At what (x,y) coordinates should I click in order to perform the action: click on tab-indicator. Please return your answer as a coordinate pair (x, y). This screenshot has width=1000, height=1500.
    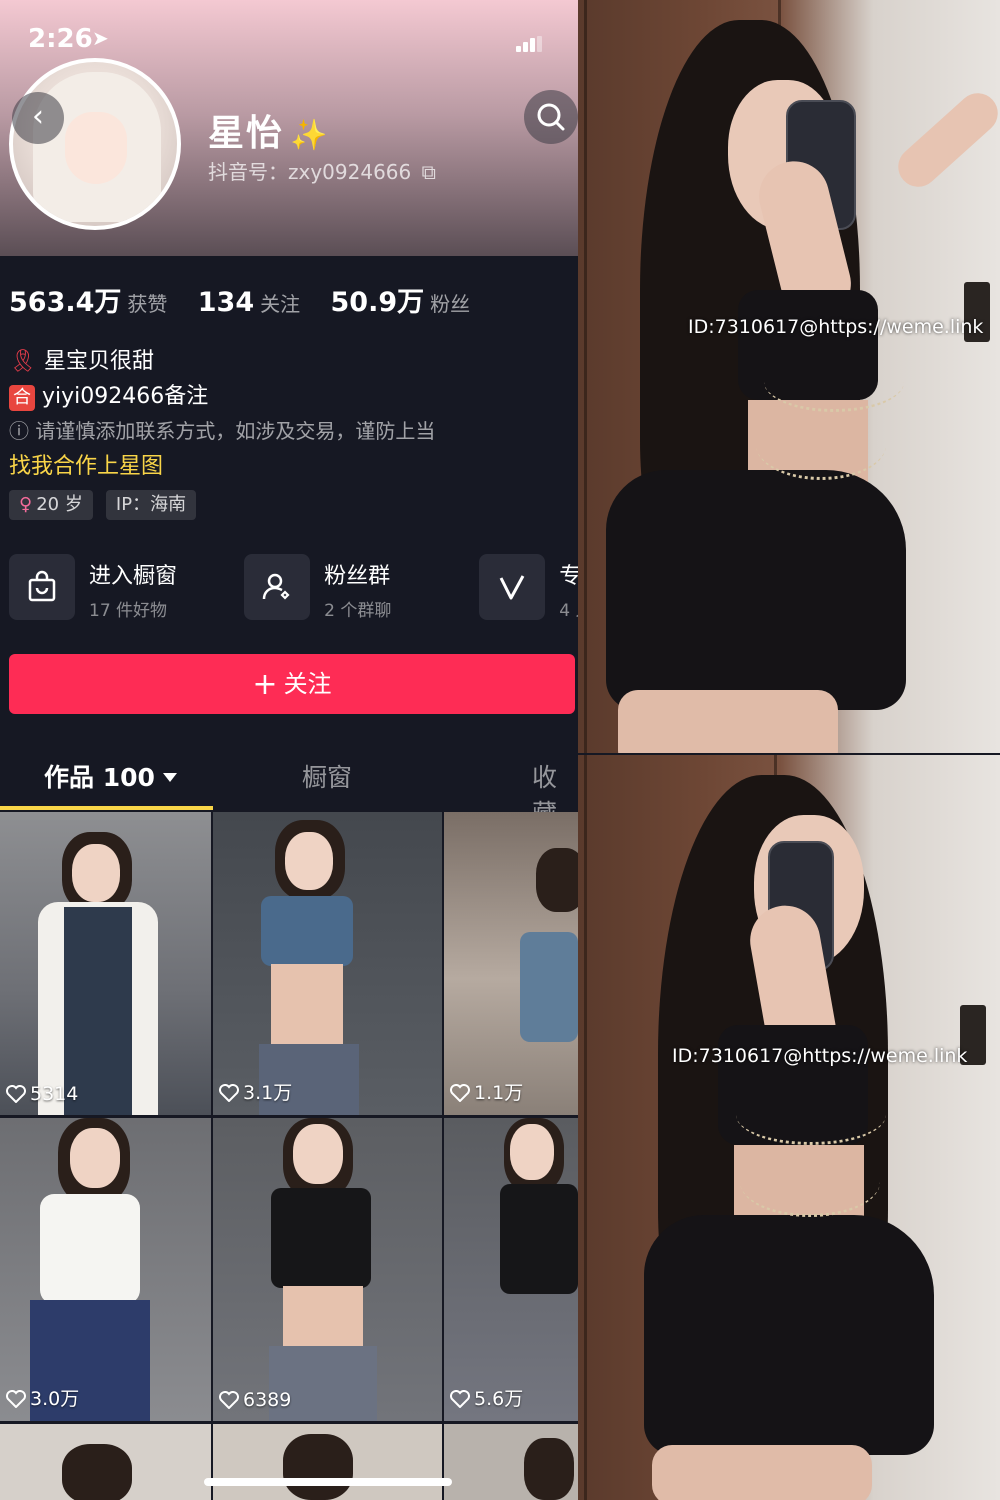
    Looking at the image, I should click on (106, 808).